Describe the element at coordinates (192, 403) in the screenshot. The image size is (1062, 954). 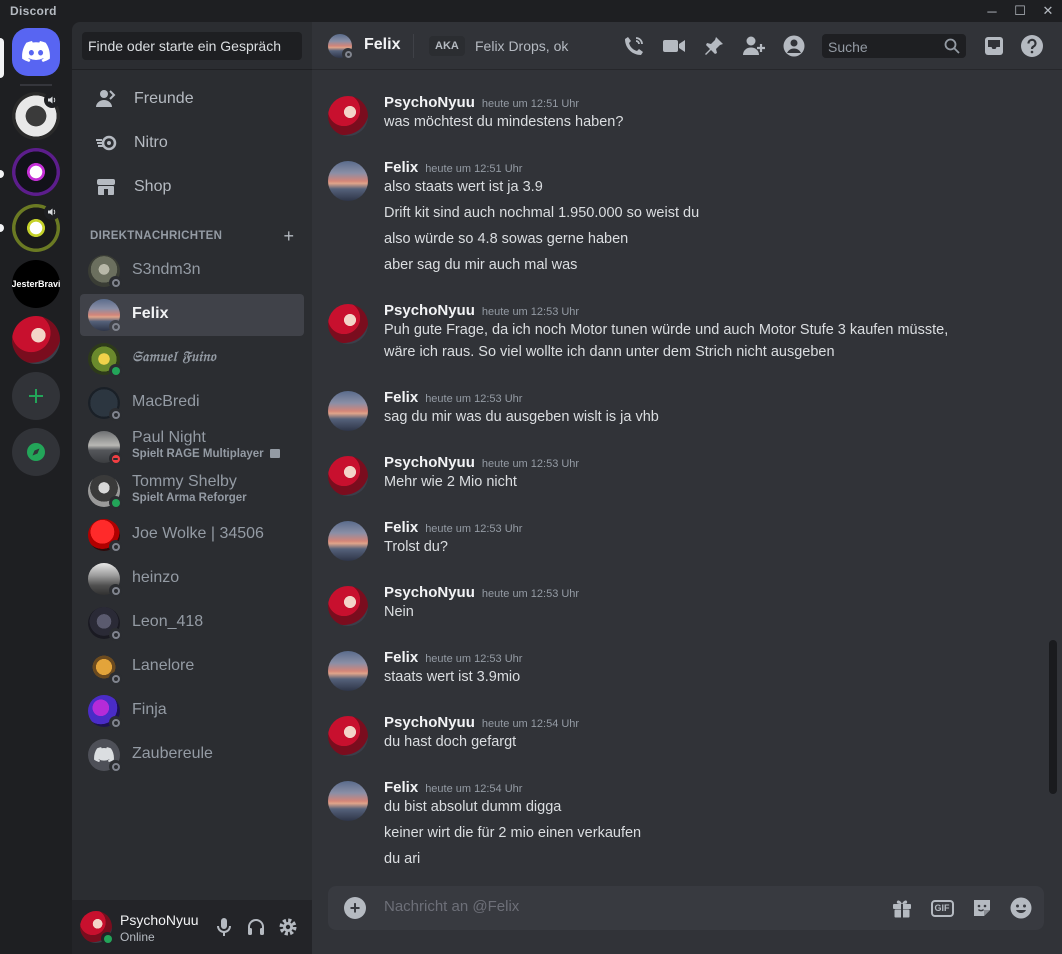
I see `dm-item: MacBredi` at that location.